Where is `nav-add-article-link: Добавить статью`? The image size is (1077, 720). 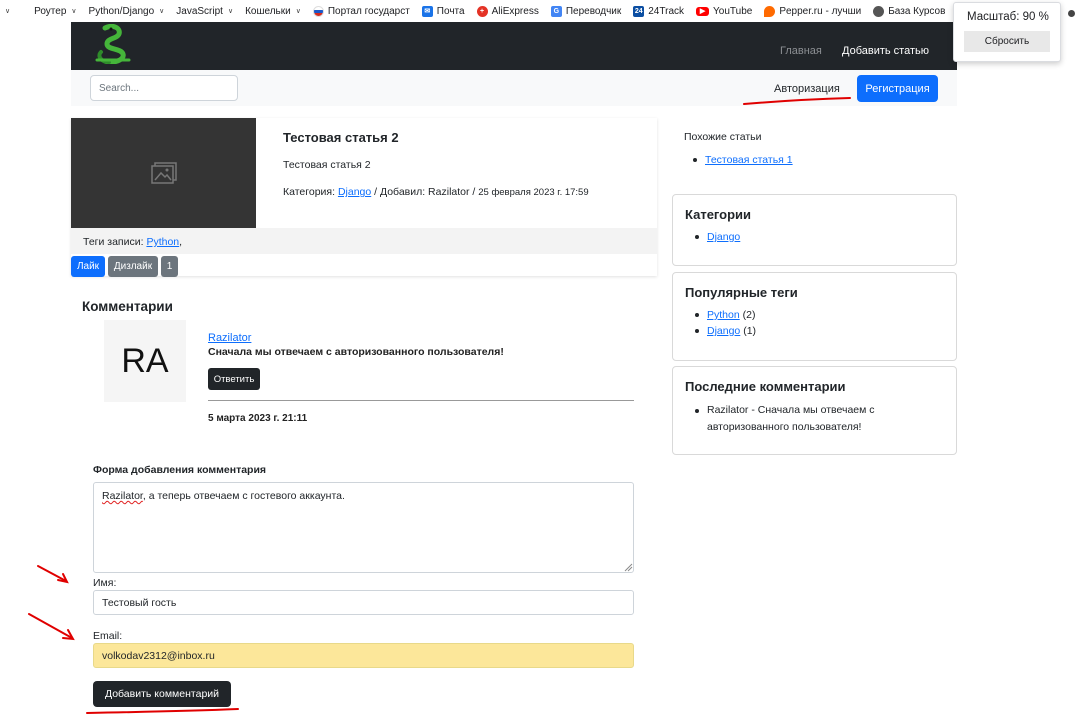
nav-add-article-link: Добавить статью is located at coordinates (885, 51).